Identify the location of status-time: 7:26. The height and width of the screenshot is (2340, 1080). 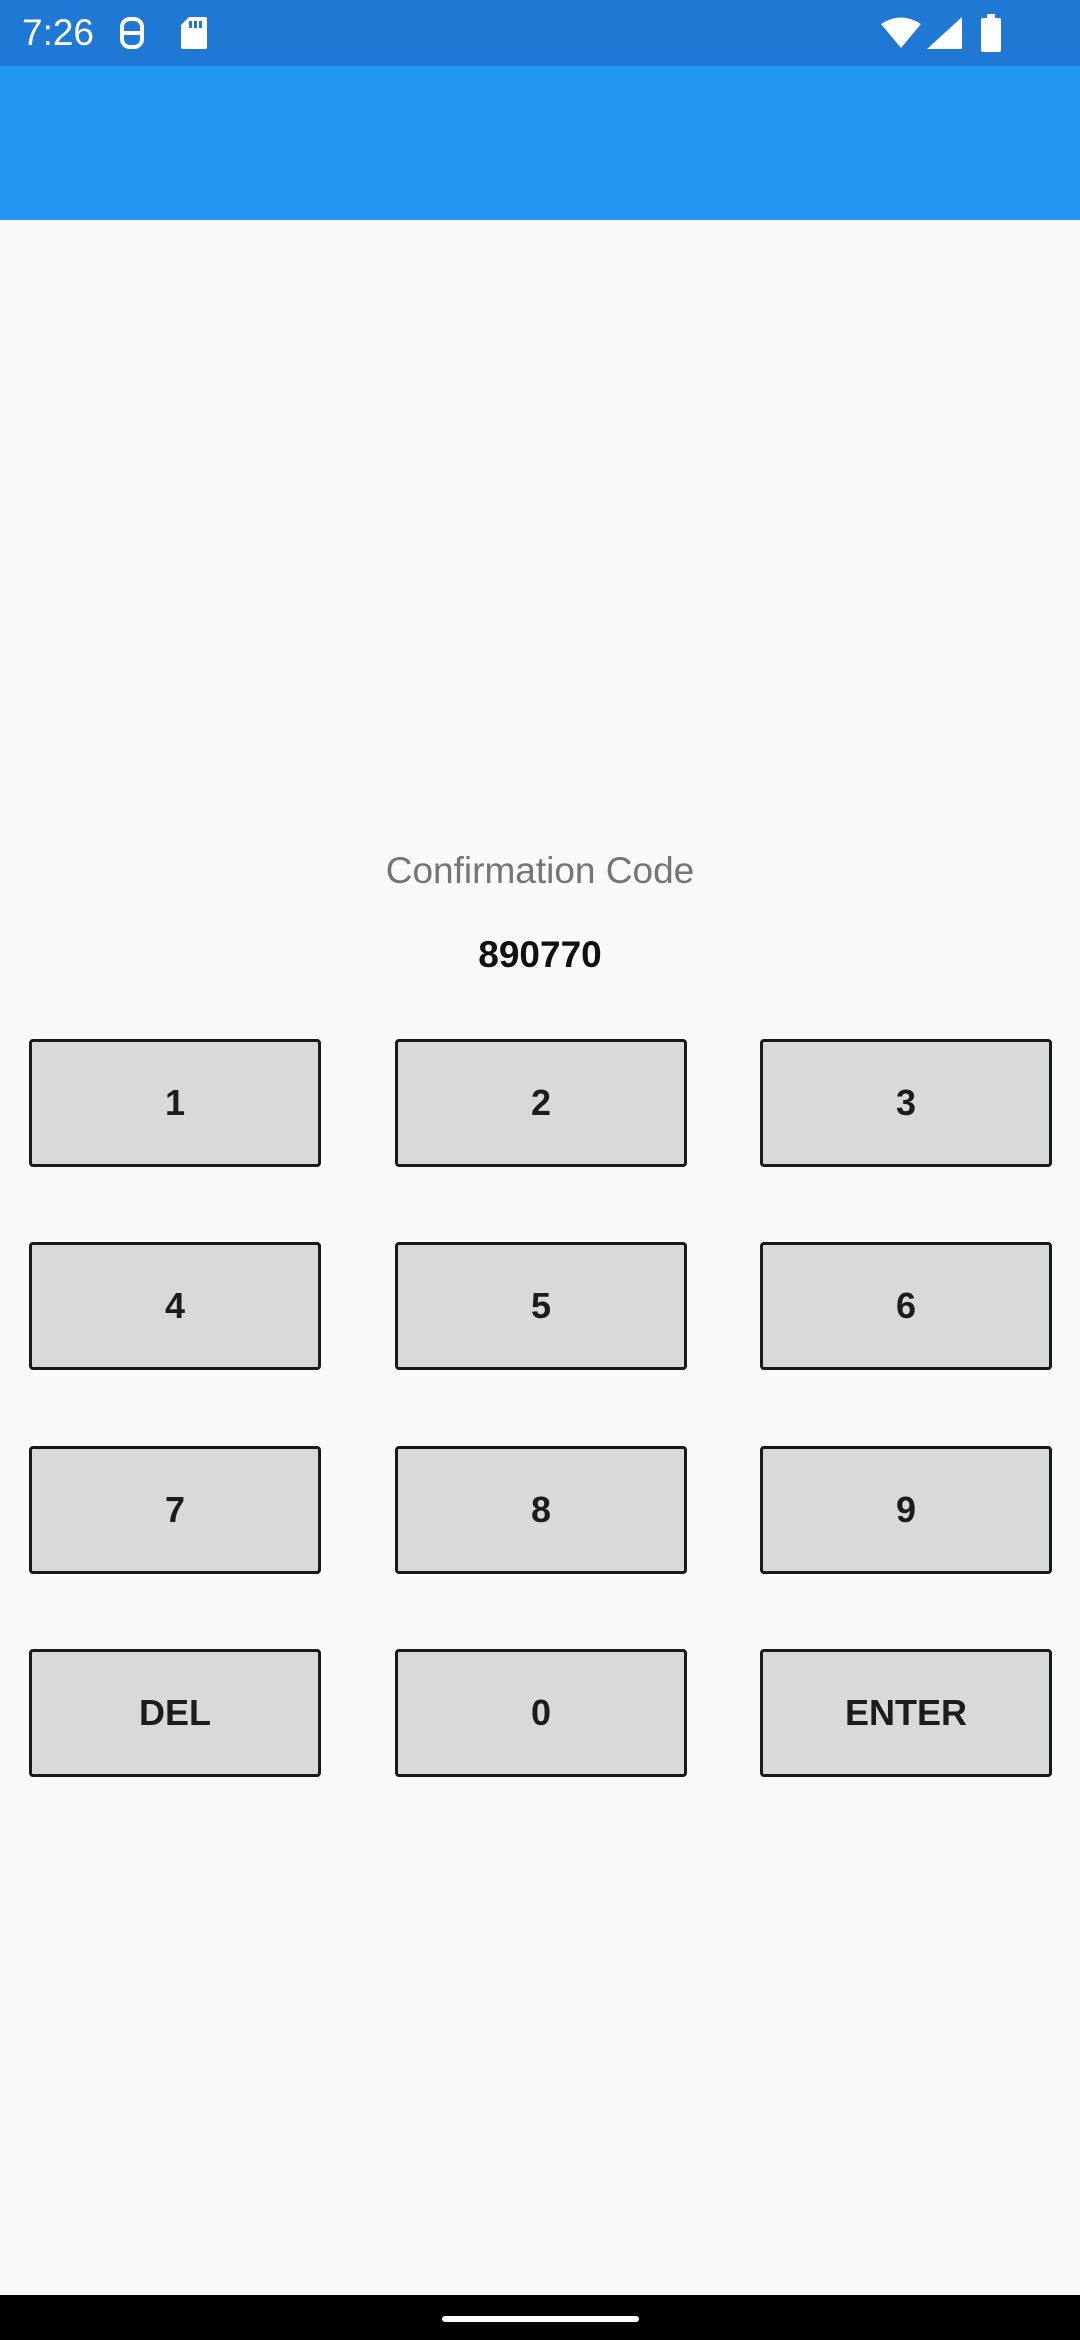
(58, 32).